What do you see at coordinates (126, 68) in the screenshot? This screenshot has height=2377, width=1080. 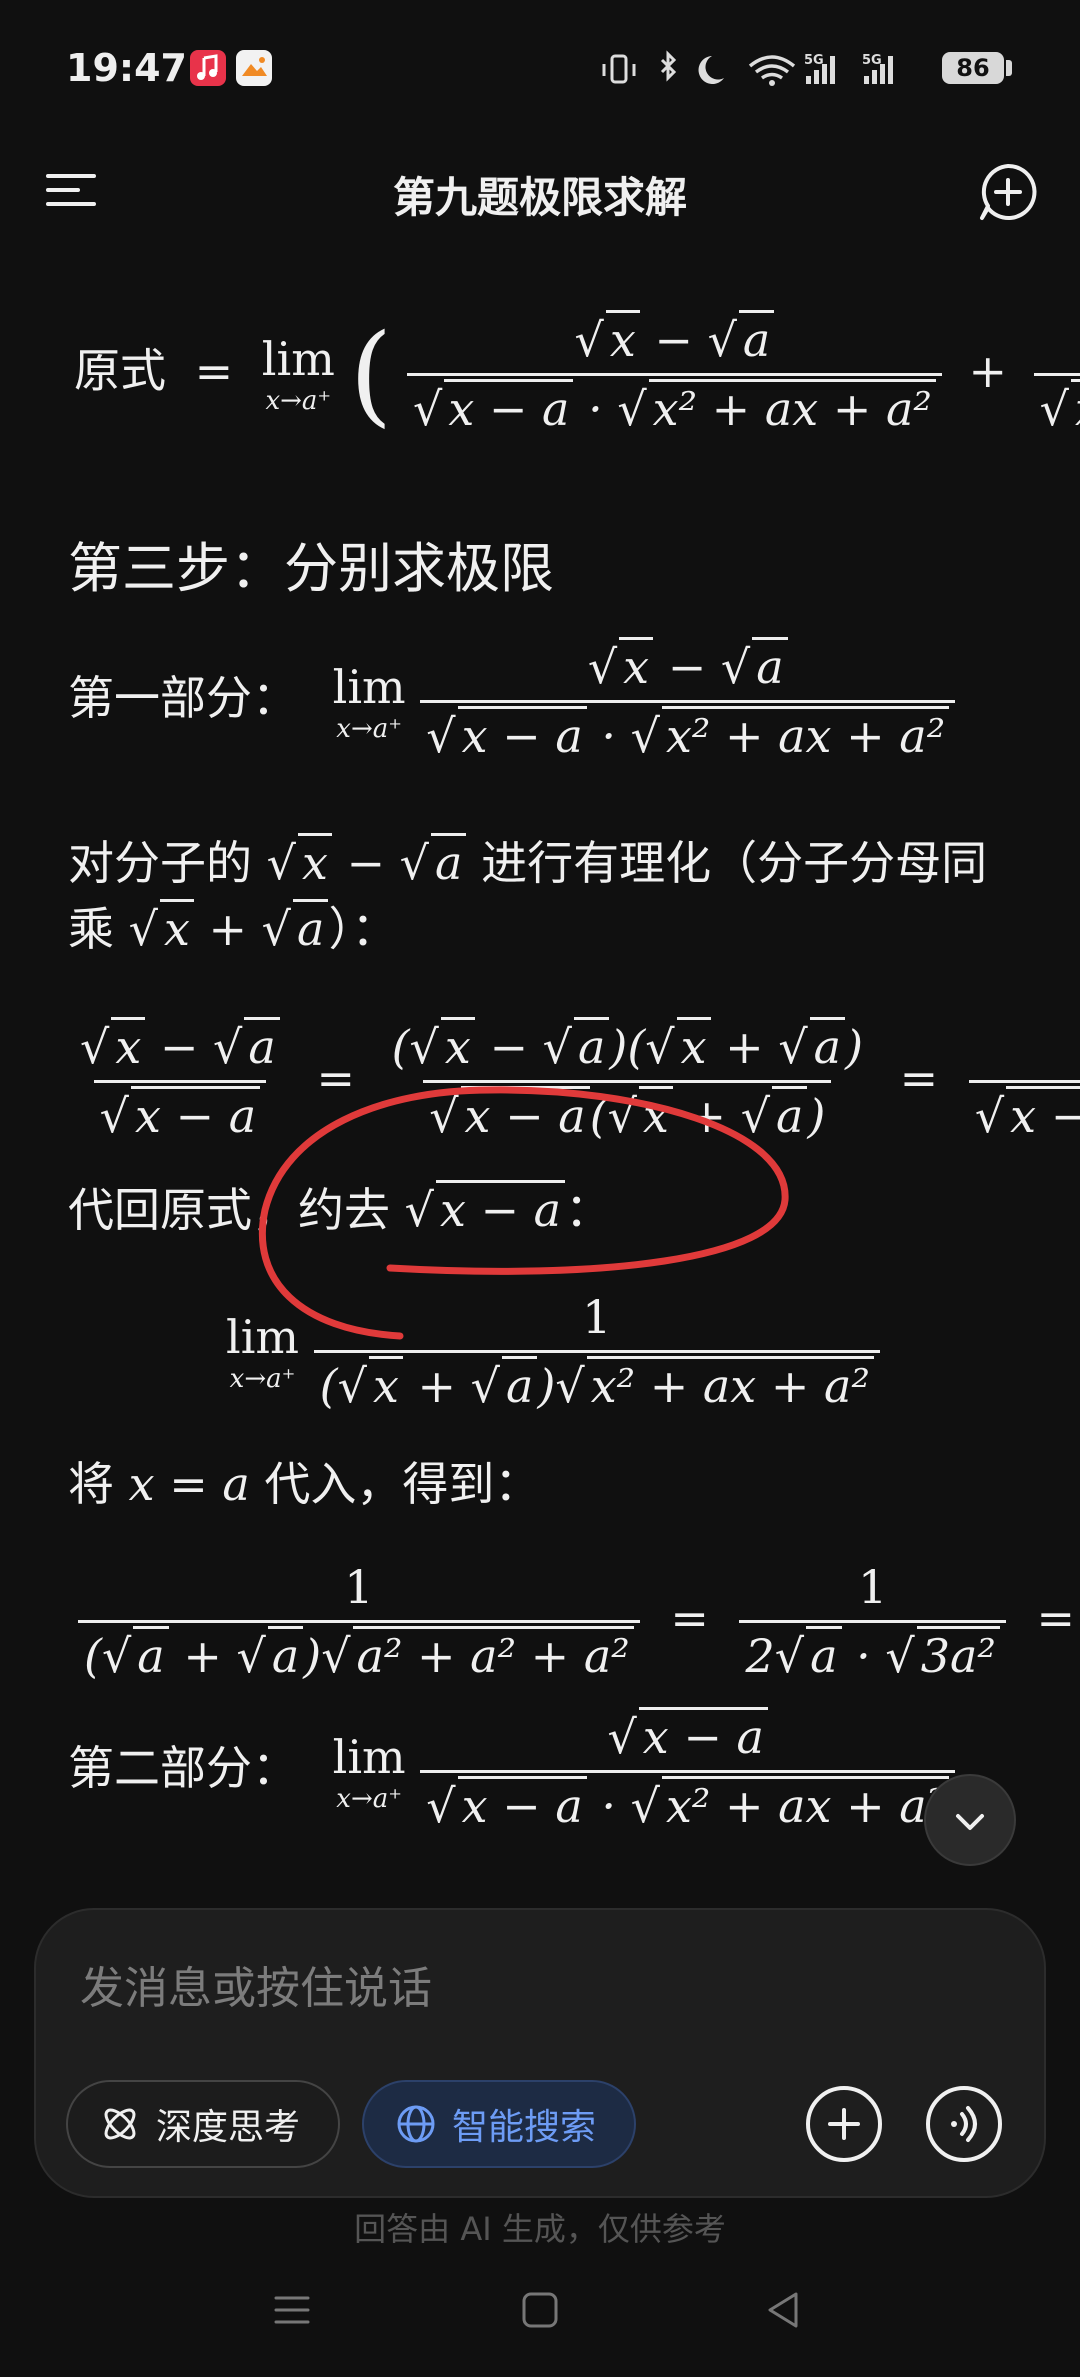 I see `status-time: 19:47` at bounding box center [126, 68].